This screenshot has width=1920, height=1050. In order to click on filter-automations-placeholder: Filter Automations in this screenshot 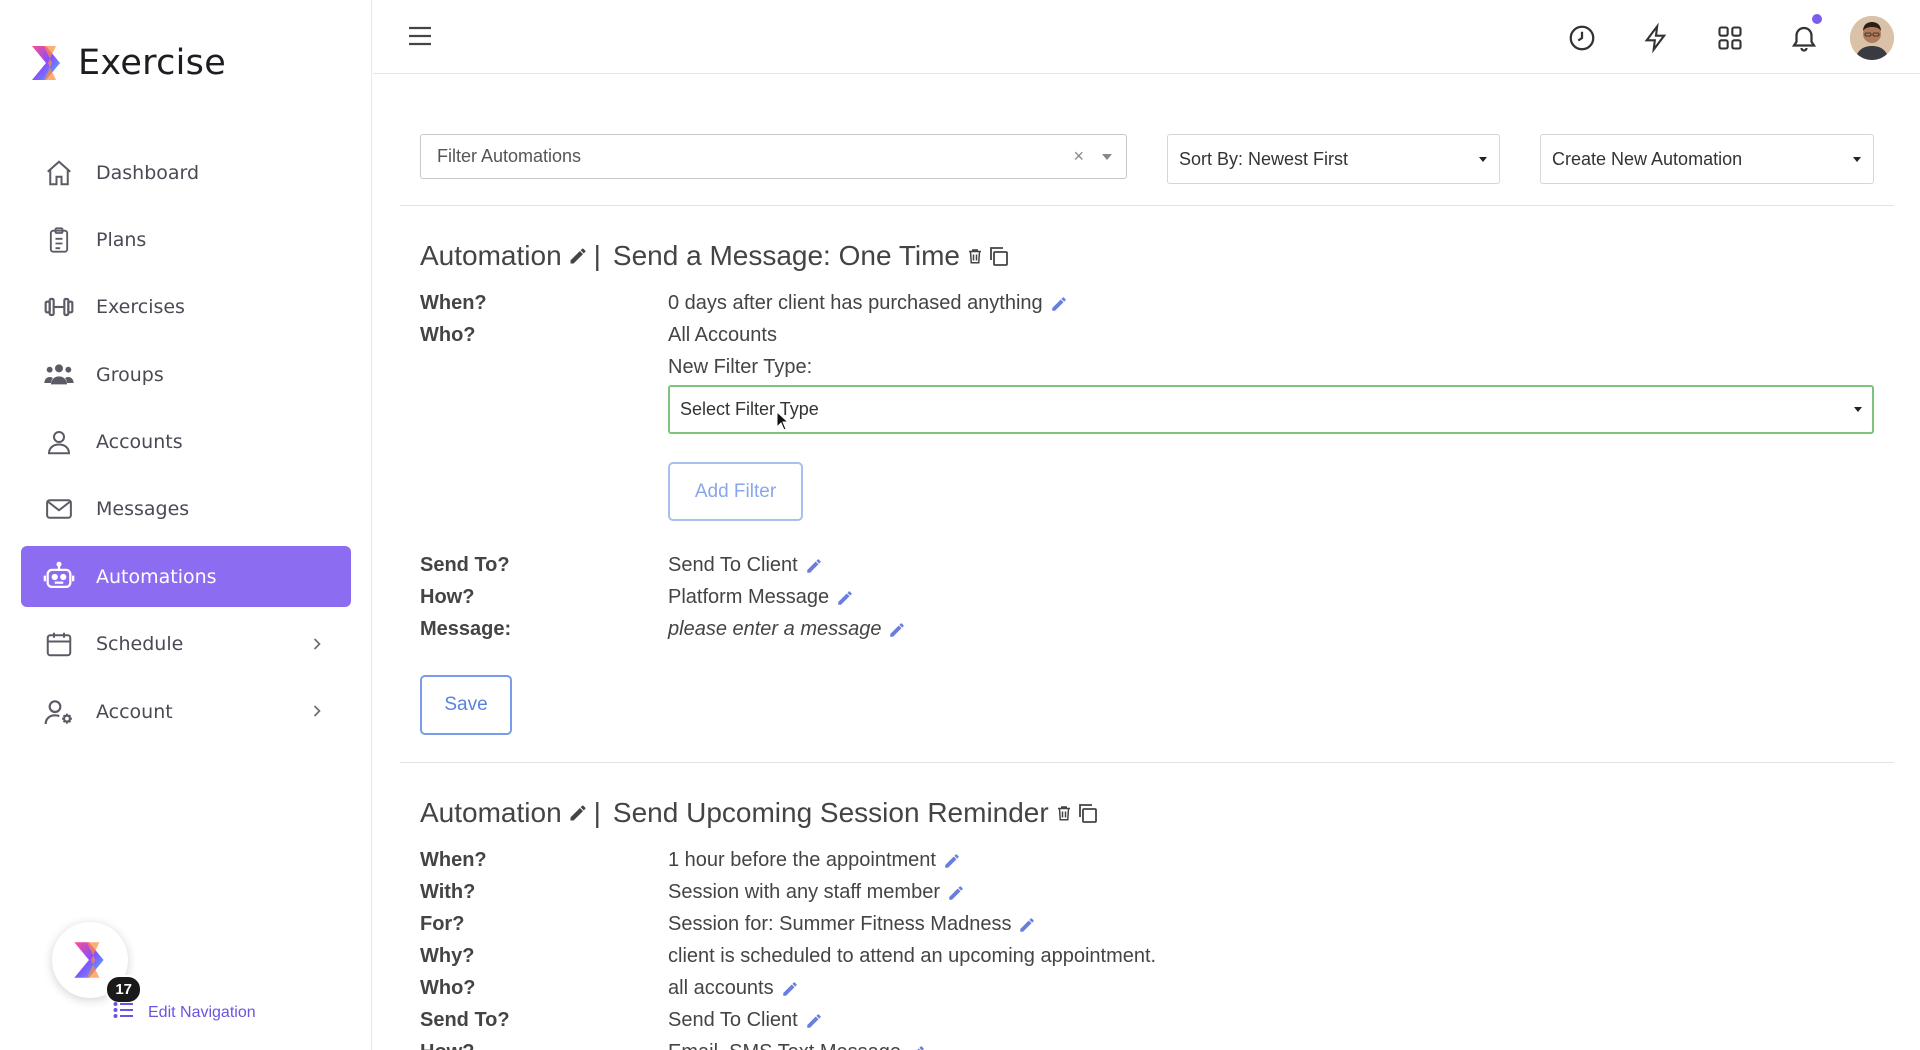, I will do `click(509, 156)`.